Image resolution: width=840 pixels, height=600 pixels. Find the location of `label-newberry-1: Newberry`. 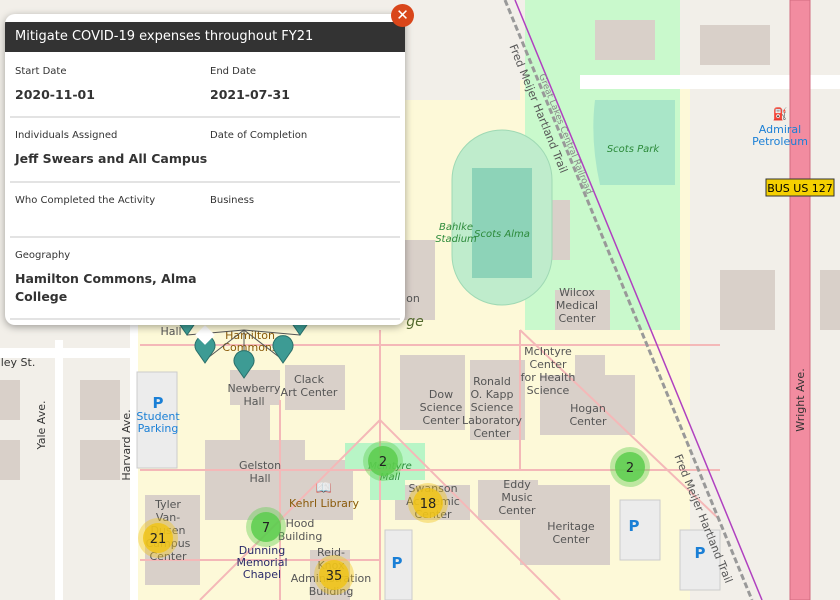

label-newberry-1: Newberry is located at coordinates (254, 388).